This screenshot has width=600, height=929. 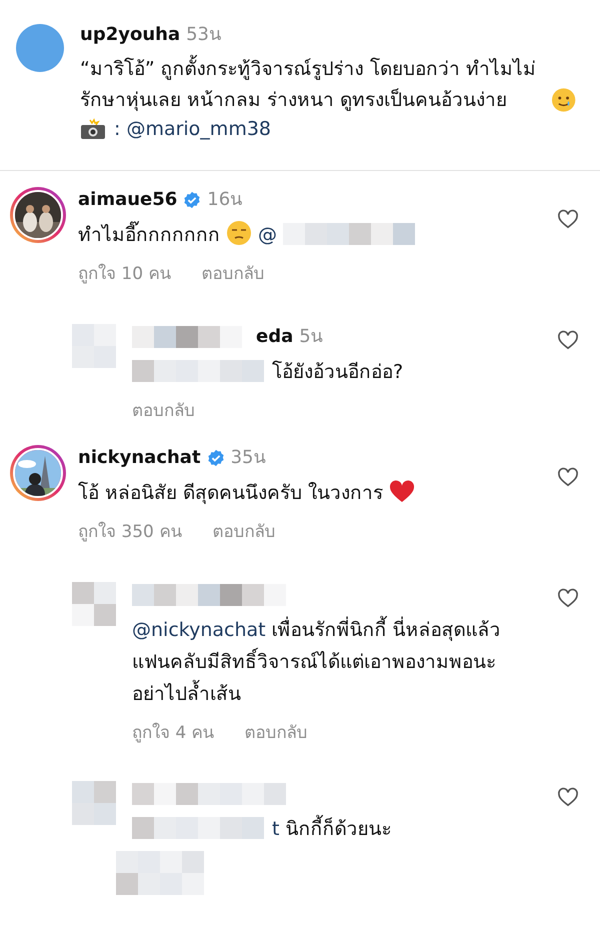 I want to click on mention-link: @, so click(x=267, y=235).